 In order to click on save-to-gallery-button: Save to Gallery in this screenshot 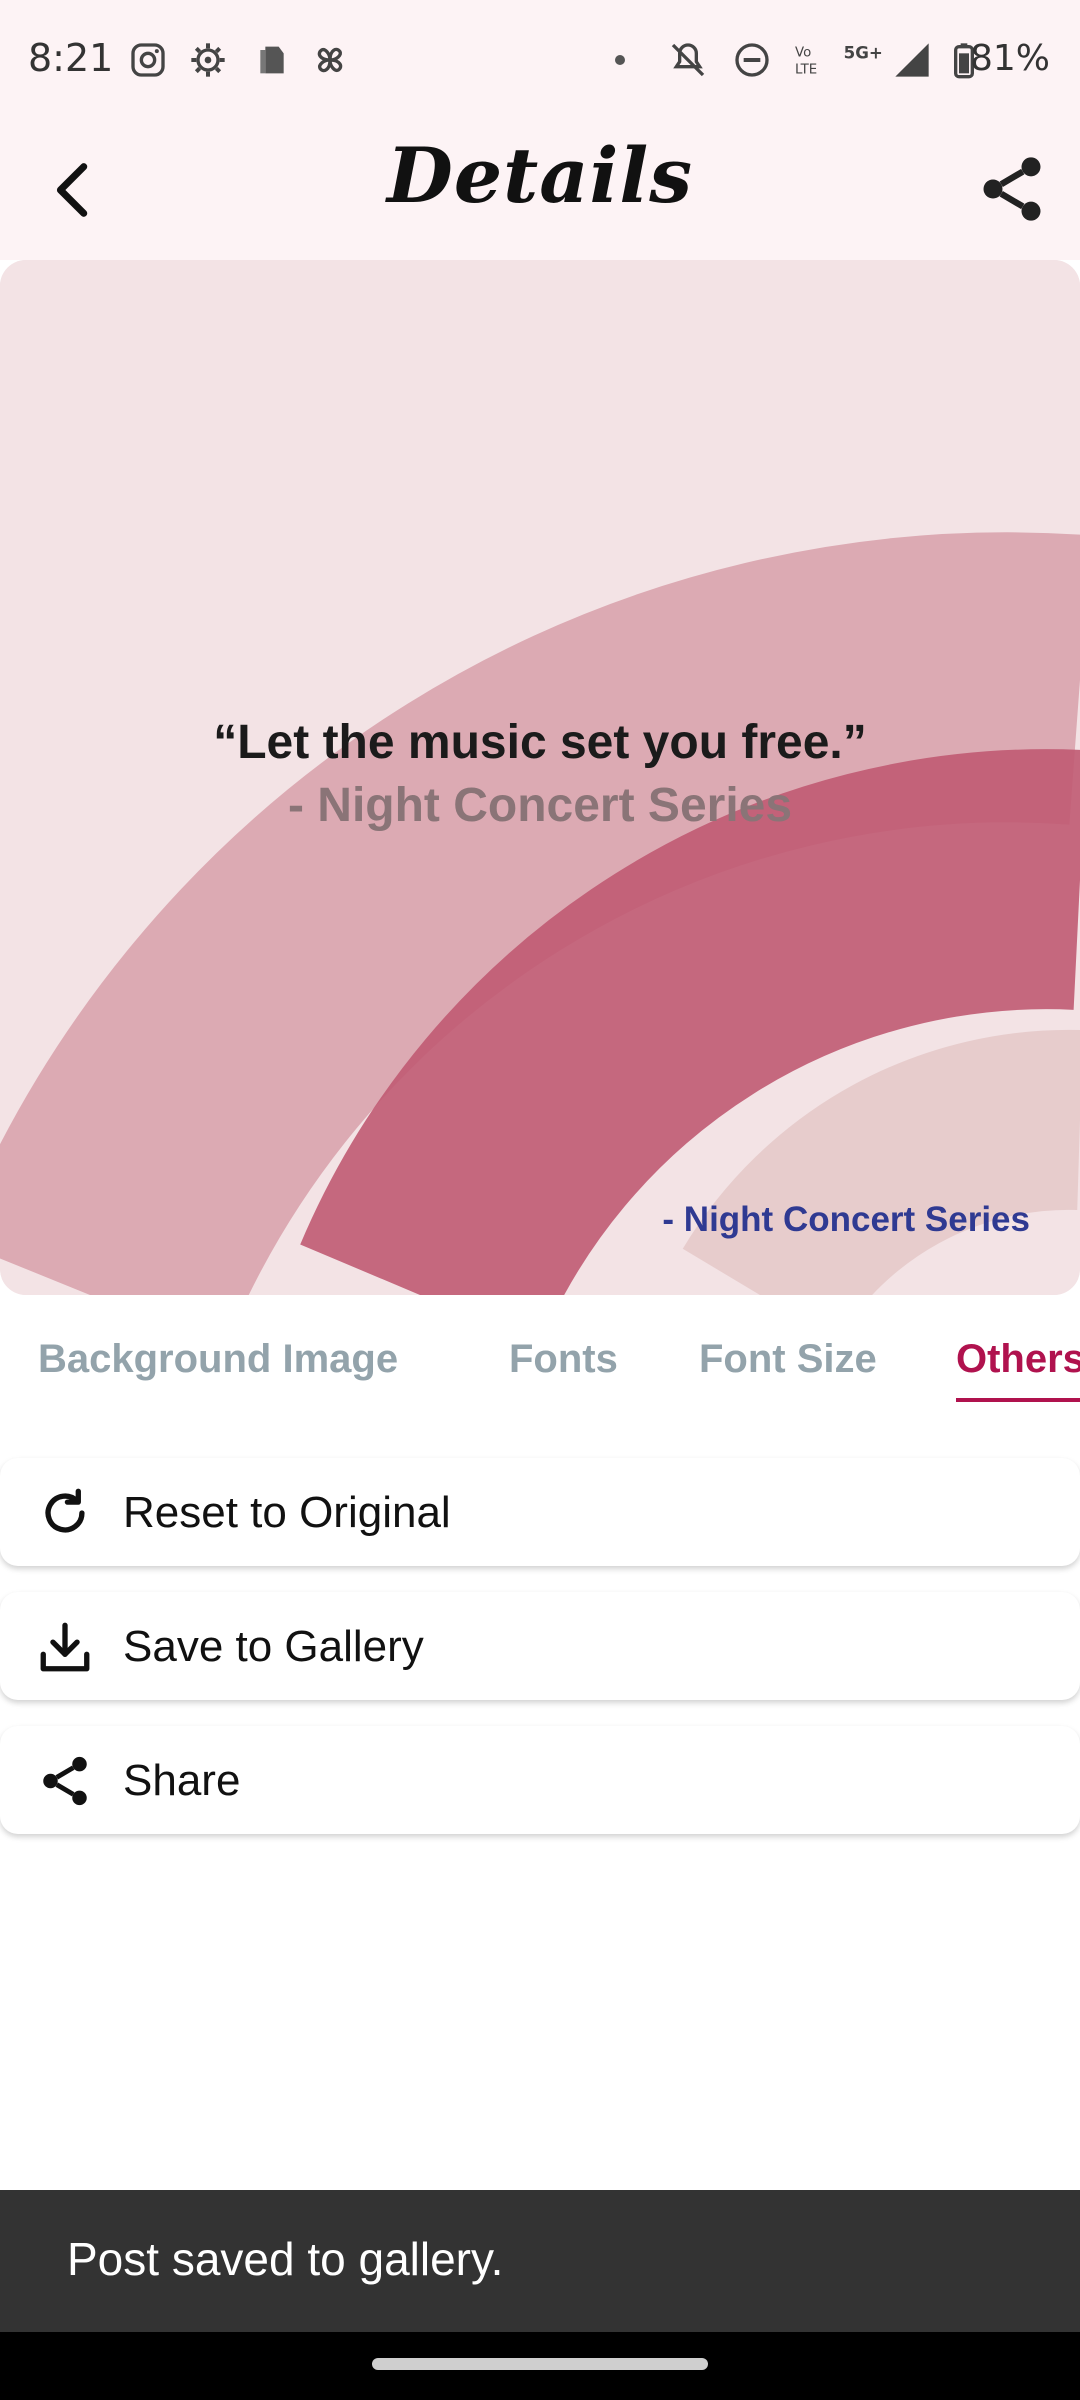, I will do `click(540, 1646)`.